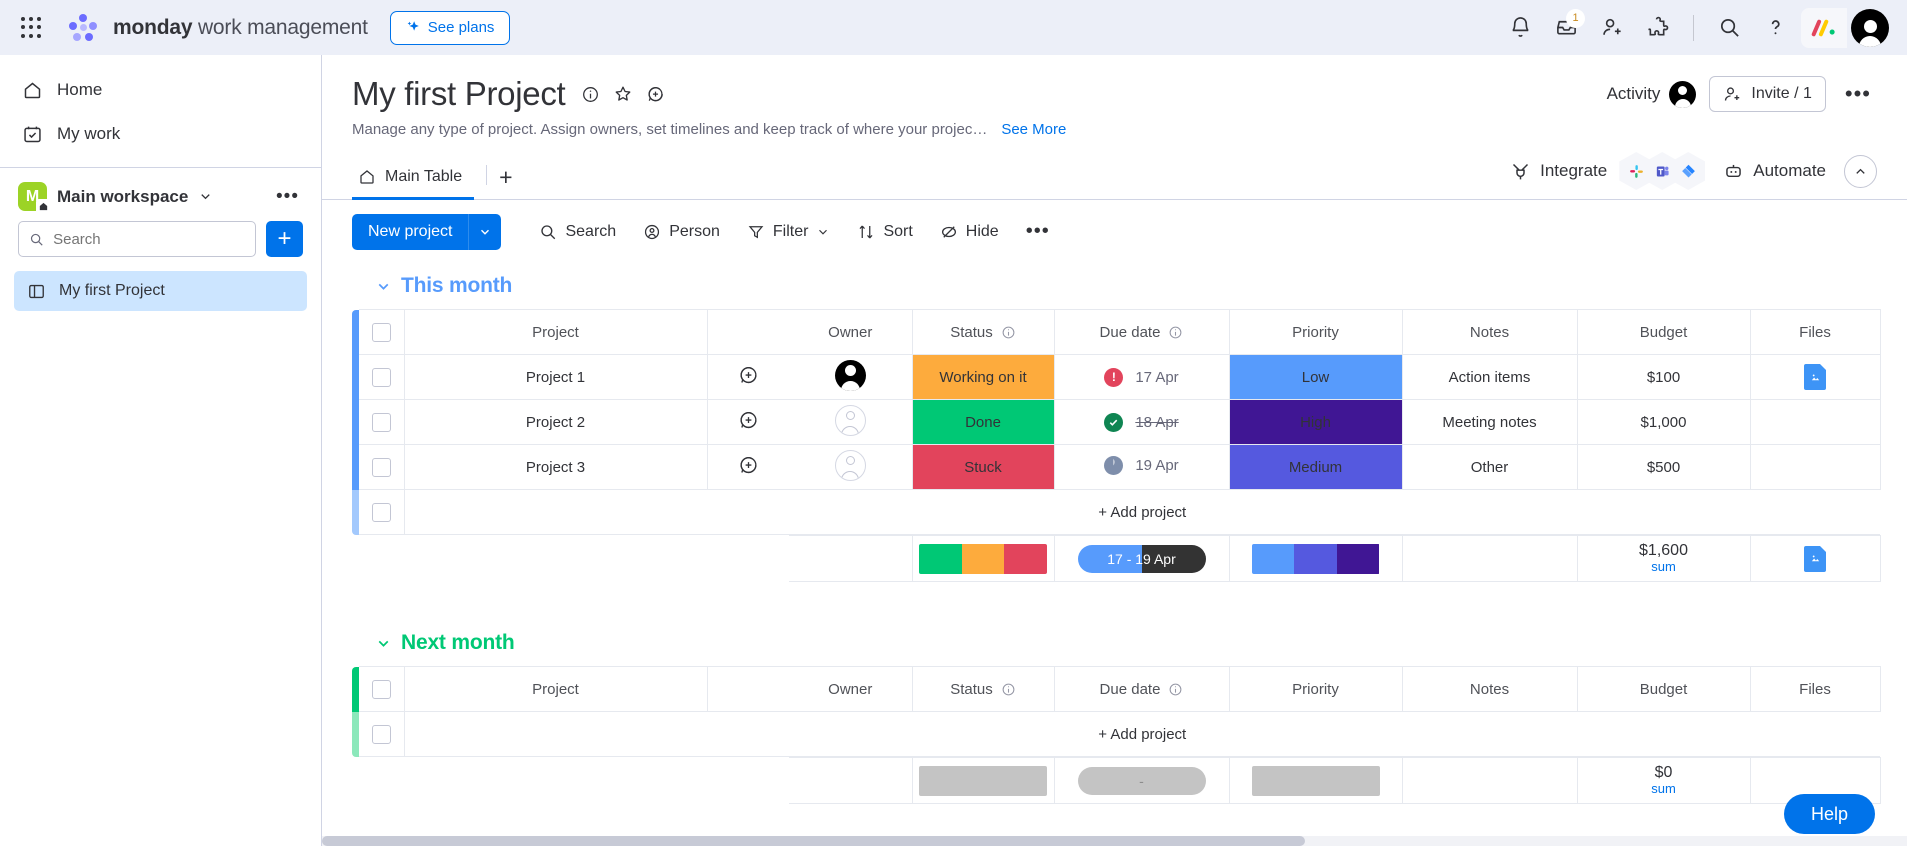 The image size is (1907, 846). I want to click on toolbar-person-button: Person, so click(681, 232).